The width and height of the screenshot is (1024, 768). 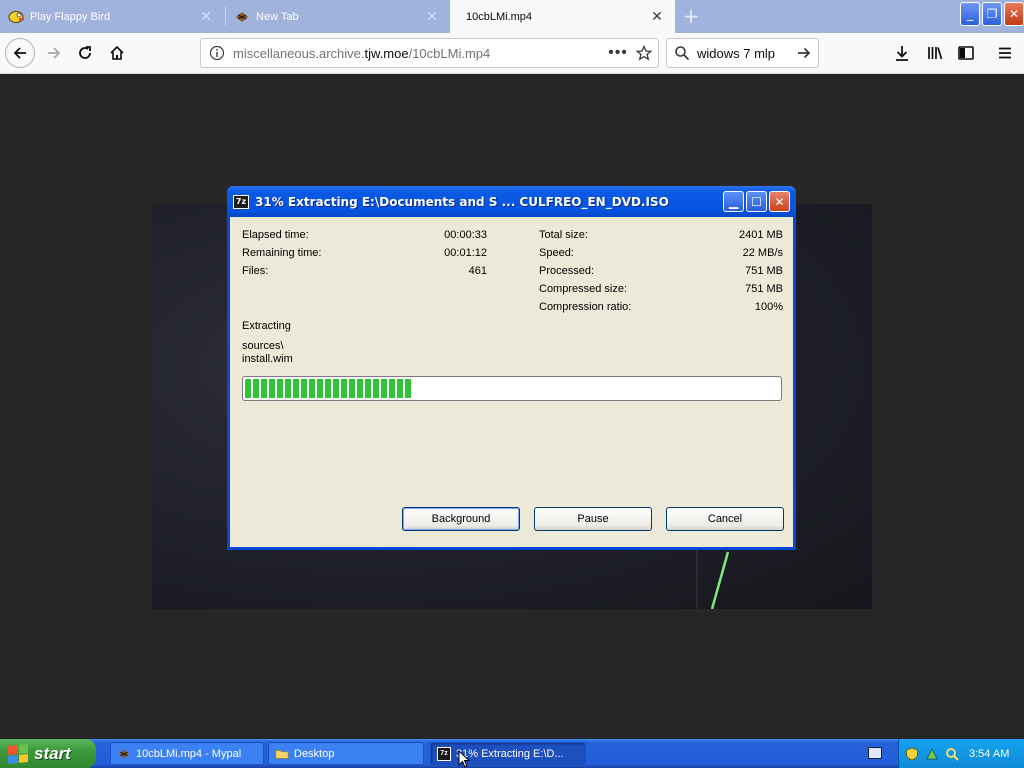 I want to click on search-go-icon, so click(x=804, y=53).